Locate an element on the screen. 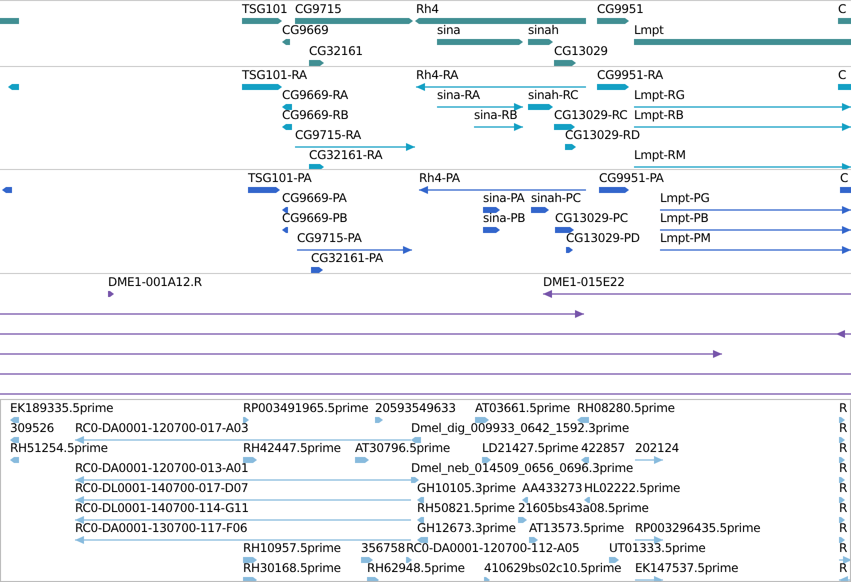 This screenshot has height=582, width=851. feature-label: Rh4-RA is located at coordinates (437, 75).